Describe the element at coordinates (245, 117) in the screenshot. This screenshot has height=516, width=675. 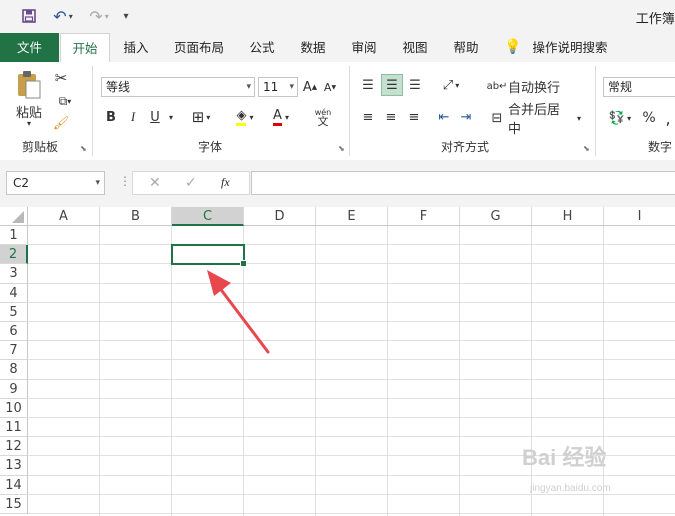
I see `fill-color-button: ◈ ▾` at that location.